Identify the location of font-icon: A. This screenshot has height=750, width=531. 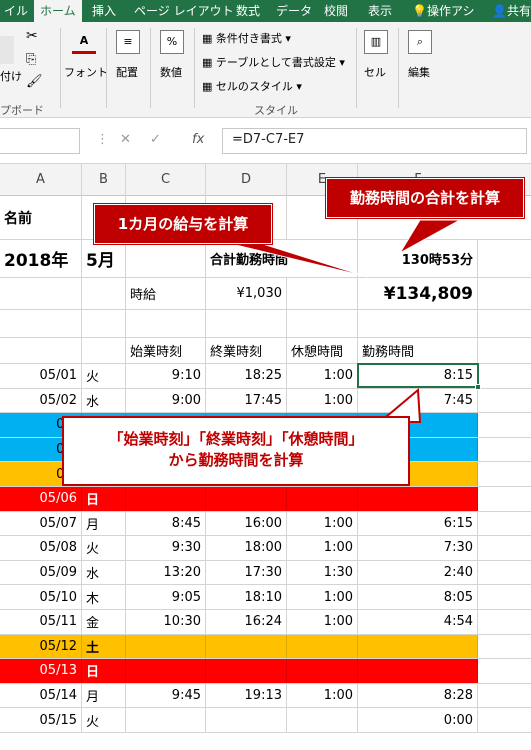
(84, 42).